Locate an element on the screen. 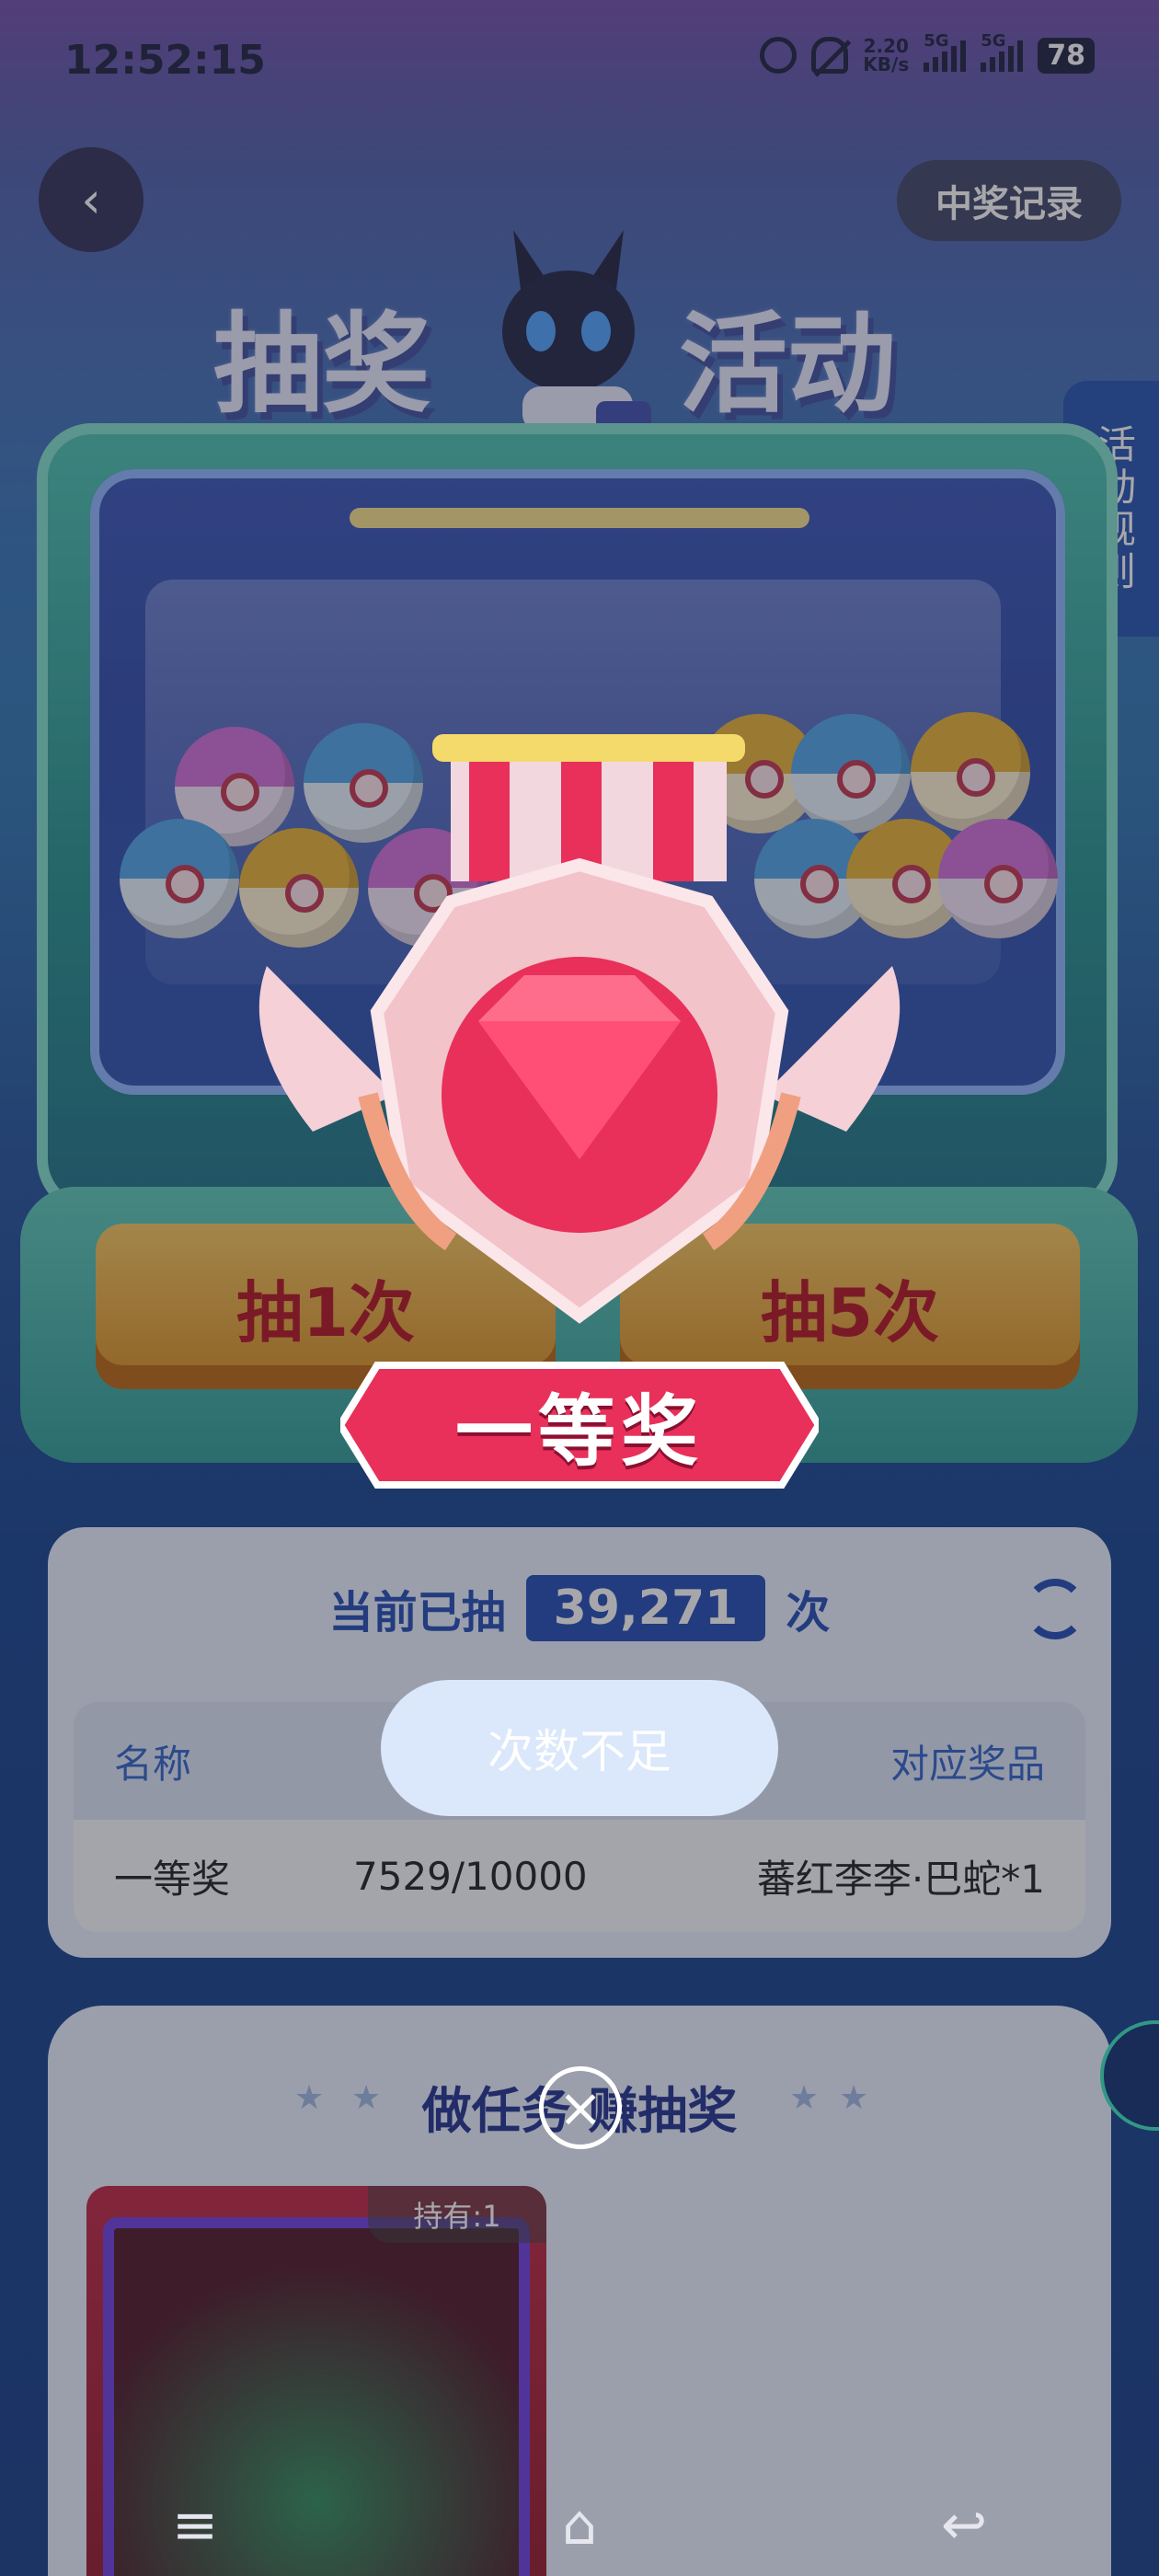 The image size is (1159, 2576). prize-label: 一等奖 is located at coordinates (579, 1431).